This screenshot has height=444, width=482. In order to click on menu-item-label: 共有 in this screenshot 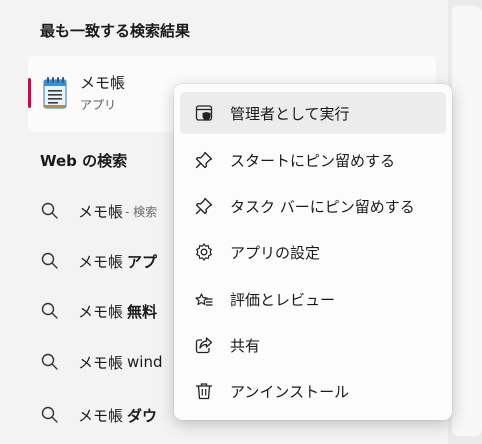, I will do `click(245, 345)`.